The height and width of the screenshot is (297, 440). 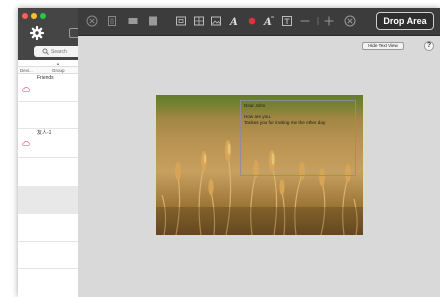 What do you see at coordinates (58, 70) in the screenshot?
I see `column-group: Group` at bounding box center [58, 70].